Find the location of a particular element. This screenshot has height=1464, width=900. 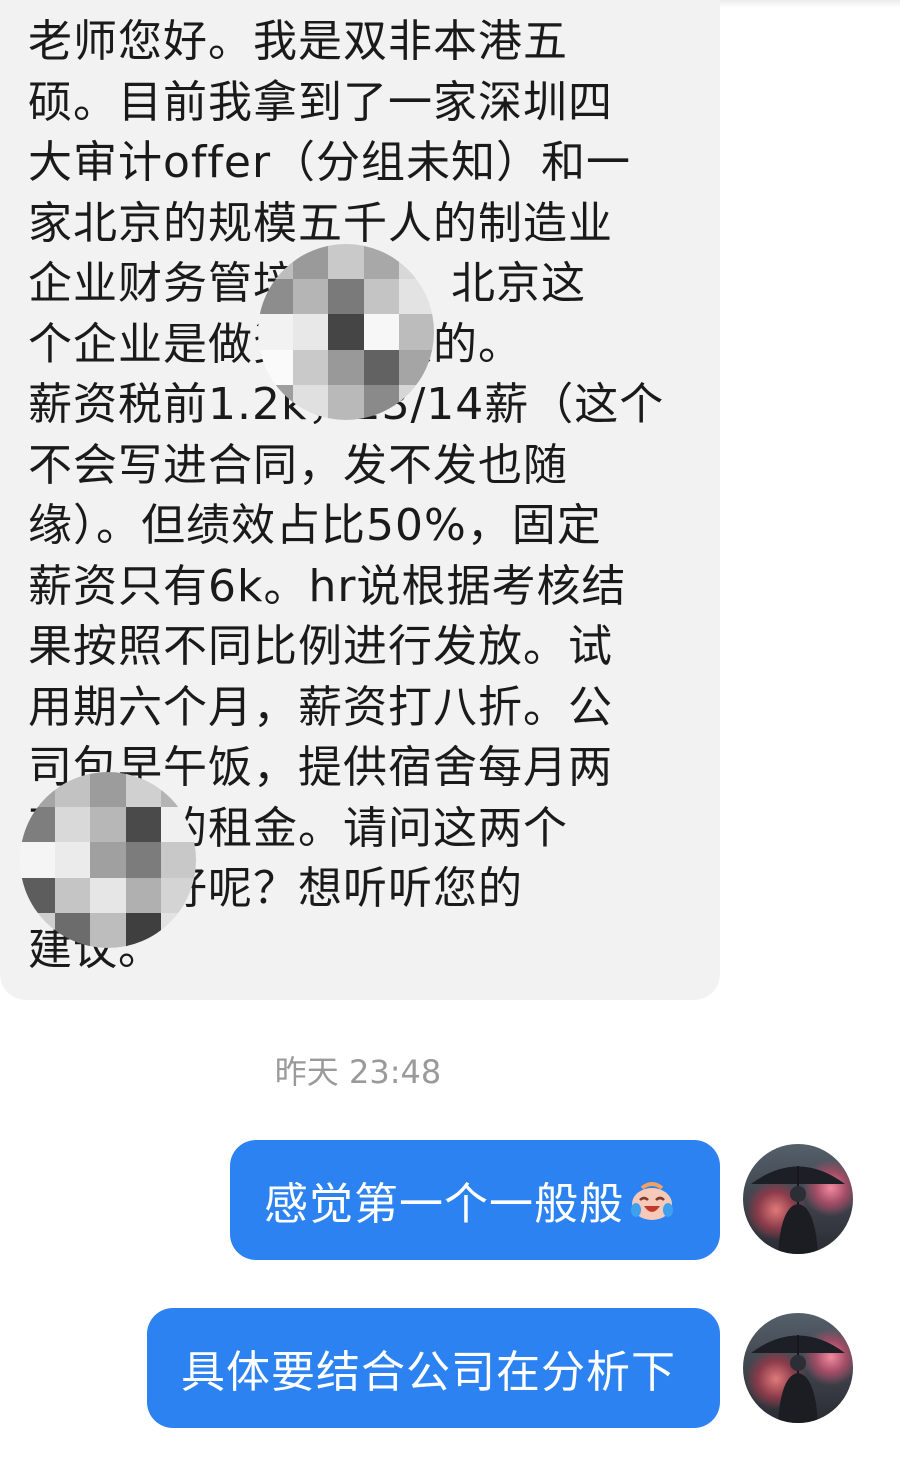

outgoing-message-text: 感觉第一个一般般 is located at coordinates (444, 1204).